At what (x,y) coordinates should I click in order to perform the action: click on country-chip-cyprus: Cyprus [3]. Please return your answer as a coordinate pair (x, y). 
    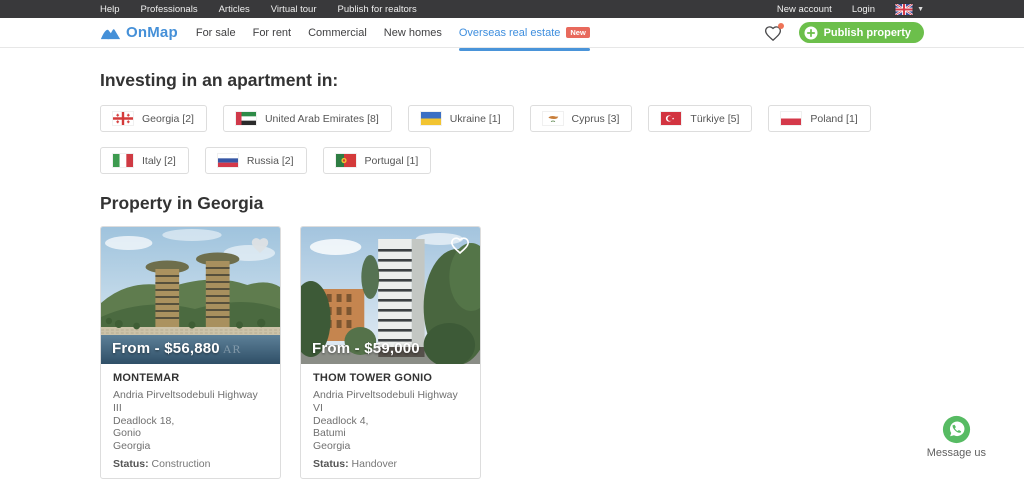
    Looking at the image, I should click on (581, 118).